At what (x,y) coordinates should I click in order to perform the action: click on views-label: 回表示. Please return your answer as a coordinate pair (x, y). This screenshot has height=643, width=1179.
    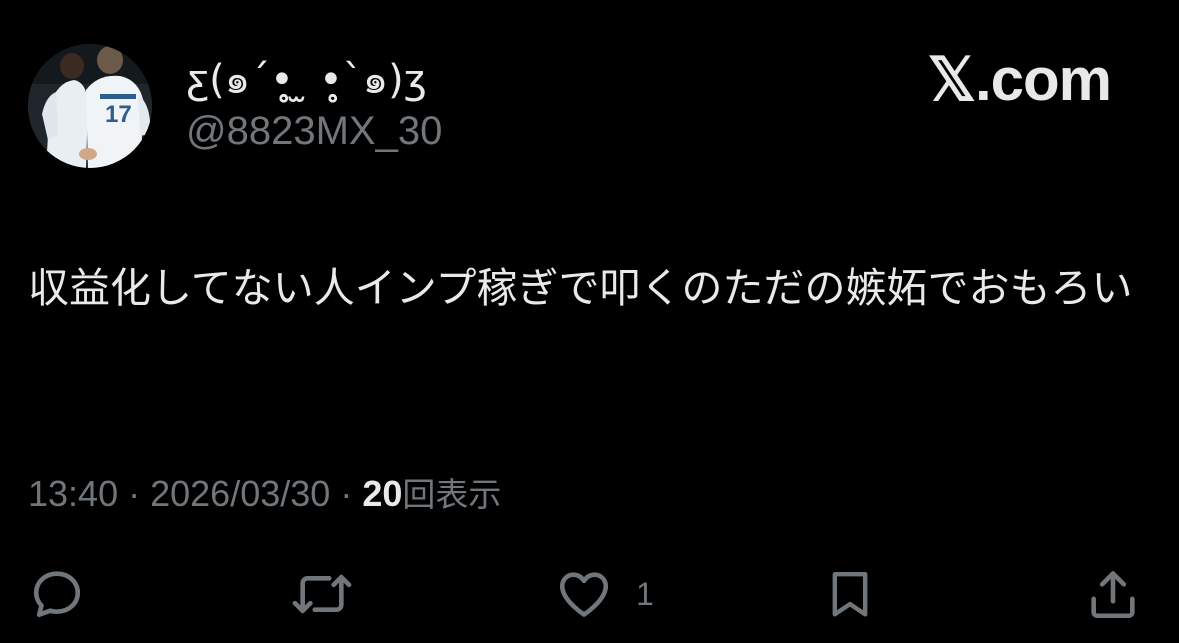
    Looking at the image, I should click on (452, 494).